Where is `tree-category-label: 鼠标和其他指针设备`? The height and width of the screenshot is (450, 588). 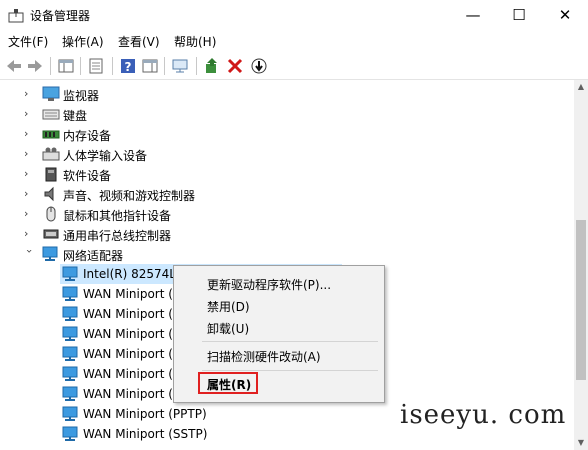
tree-category-label: 鼠标和其他指针设备 is located at coordinates (117, 216).